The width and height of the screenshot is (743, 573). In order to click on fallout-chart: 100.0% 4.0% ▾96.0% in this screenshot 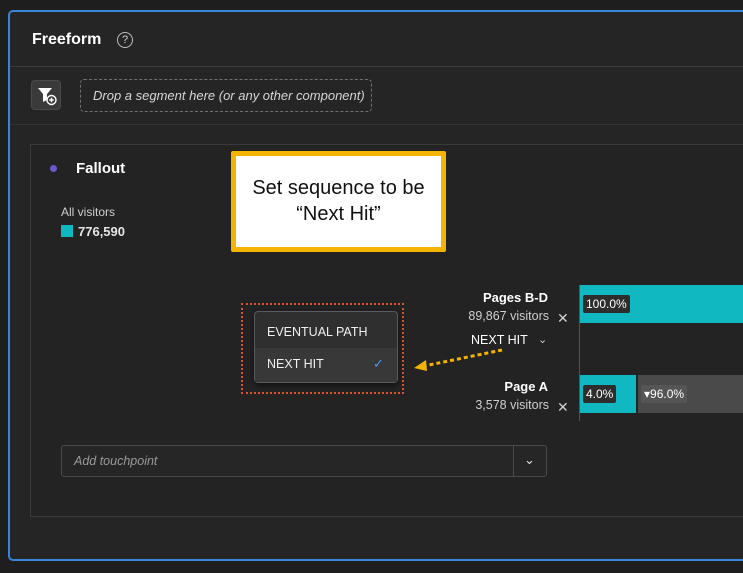, I will do `click(661, 353)`.